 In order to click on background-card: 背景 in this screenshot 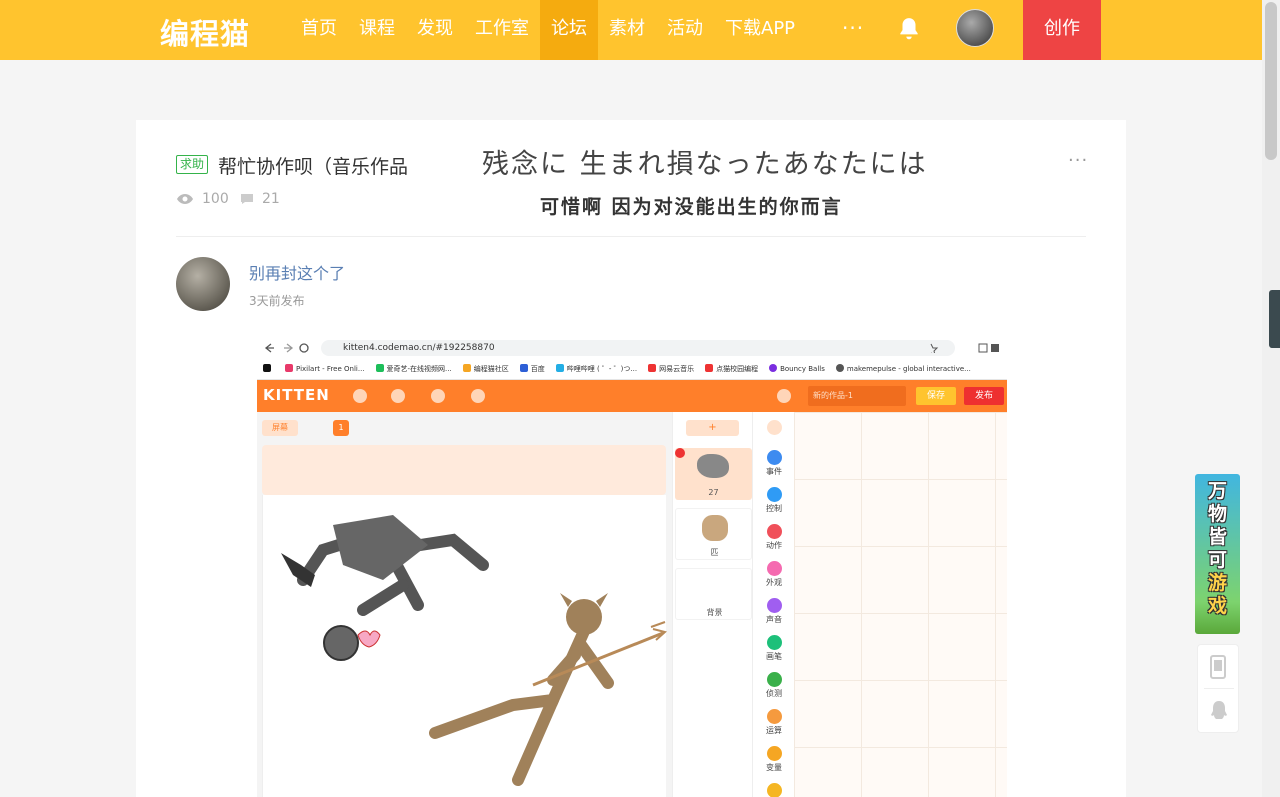, I will do `click(713, 594)`.